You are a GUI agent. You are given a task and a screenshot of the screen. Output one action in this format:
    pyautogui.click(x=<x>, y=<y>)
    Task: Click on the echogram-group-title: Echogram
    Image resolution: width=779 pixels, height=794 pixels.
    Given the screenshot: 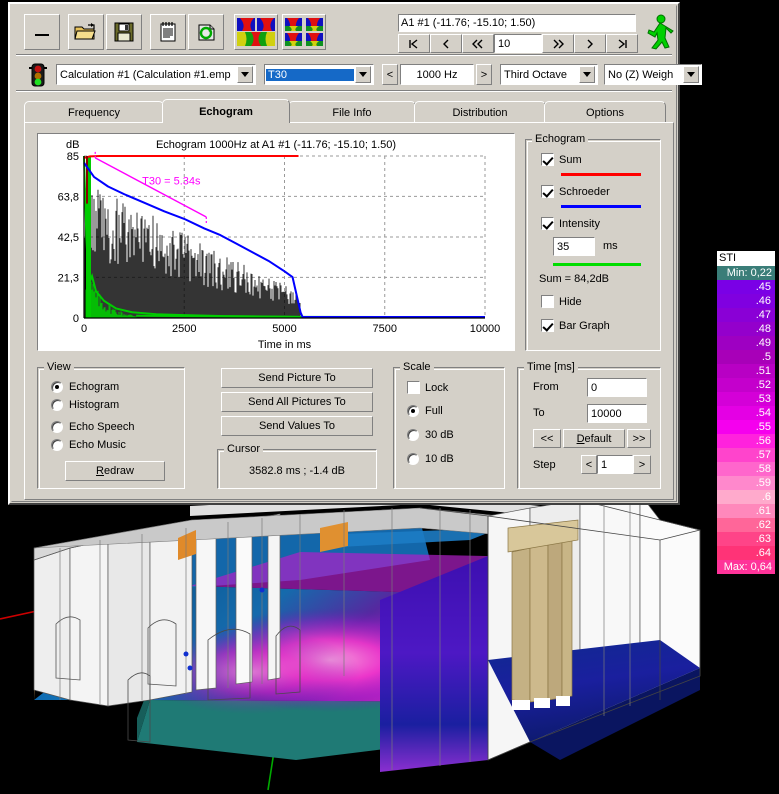 What is the action you would take?
    pyautogui.click(x=560, y=139)
    